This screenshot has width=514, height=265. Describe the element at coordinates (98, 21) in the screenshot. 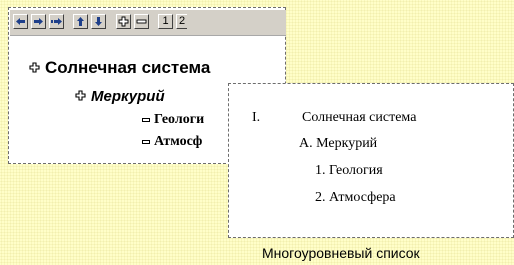

I see `move-down-icon` at that location.